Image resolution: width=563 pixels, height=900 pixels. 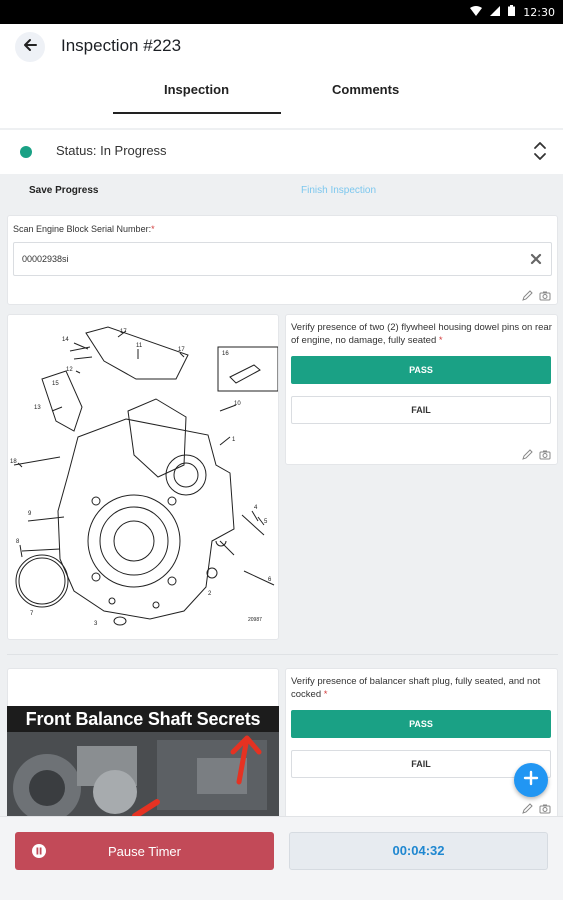 What do you see at coordinates (143, 719) in the screenshot?
I see `video-title: Front Balance Shaft Secrets` at bounding box center [143, 719].